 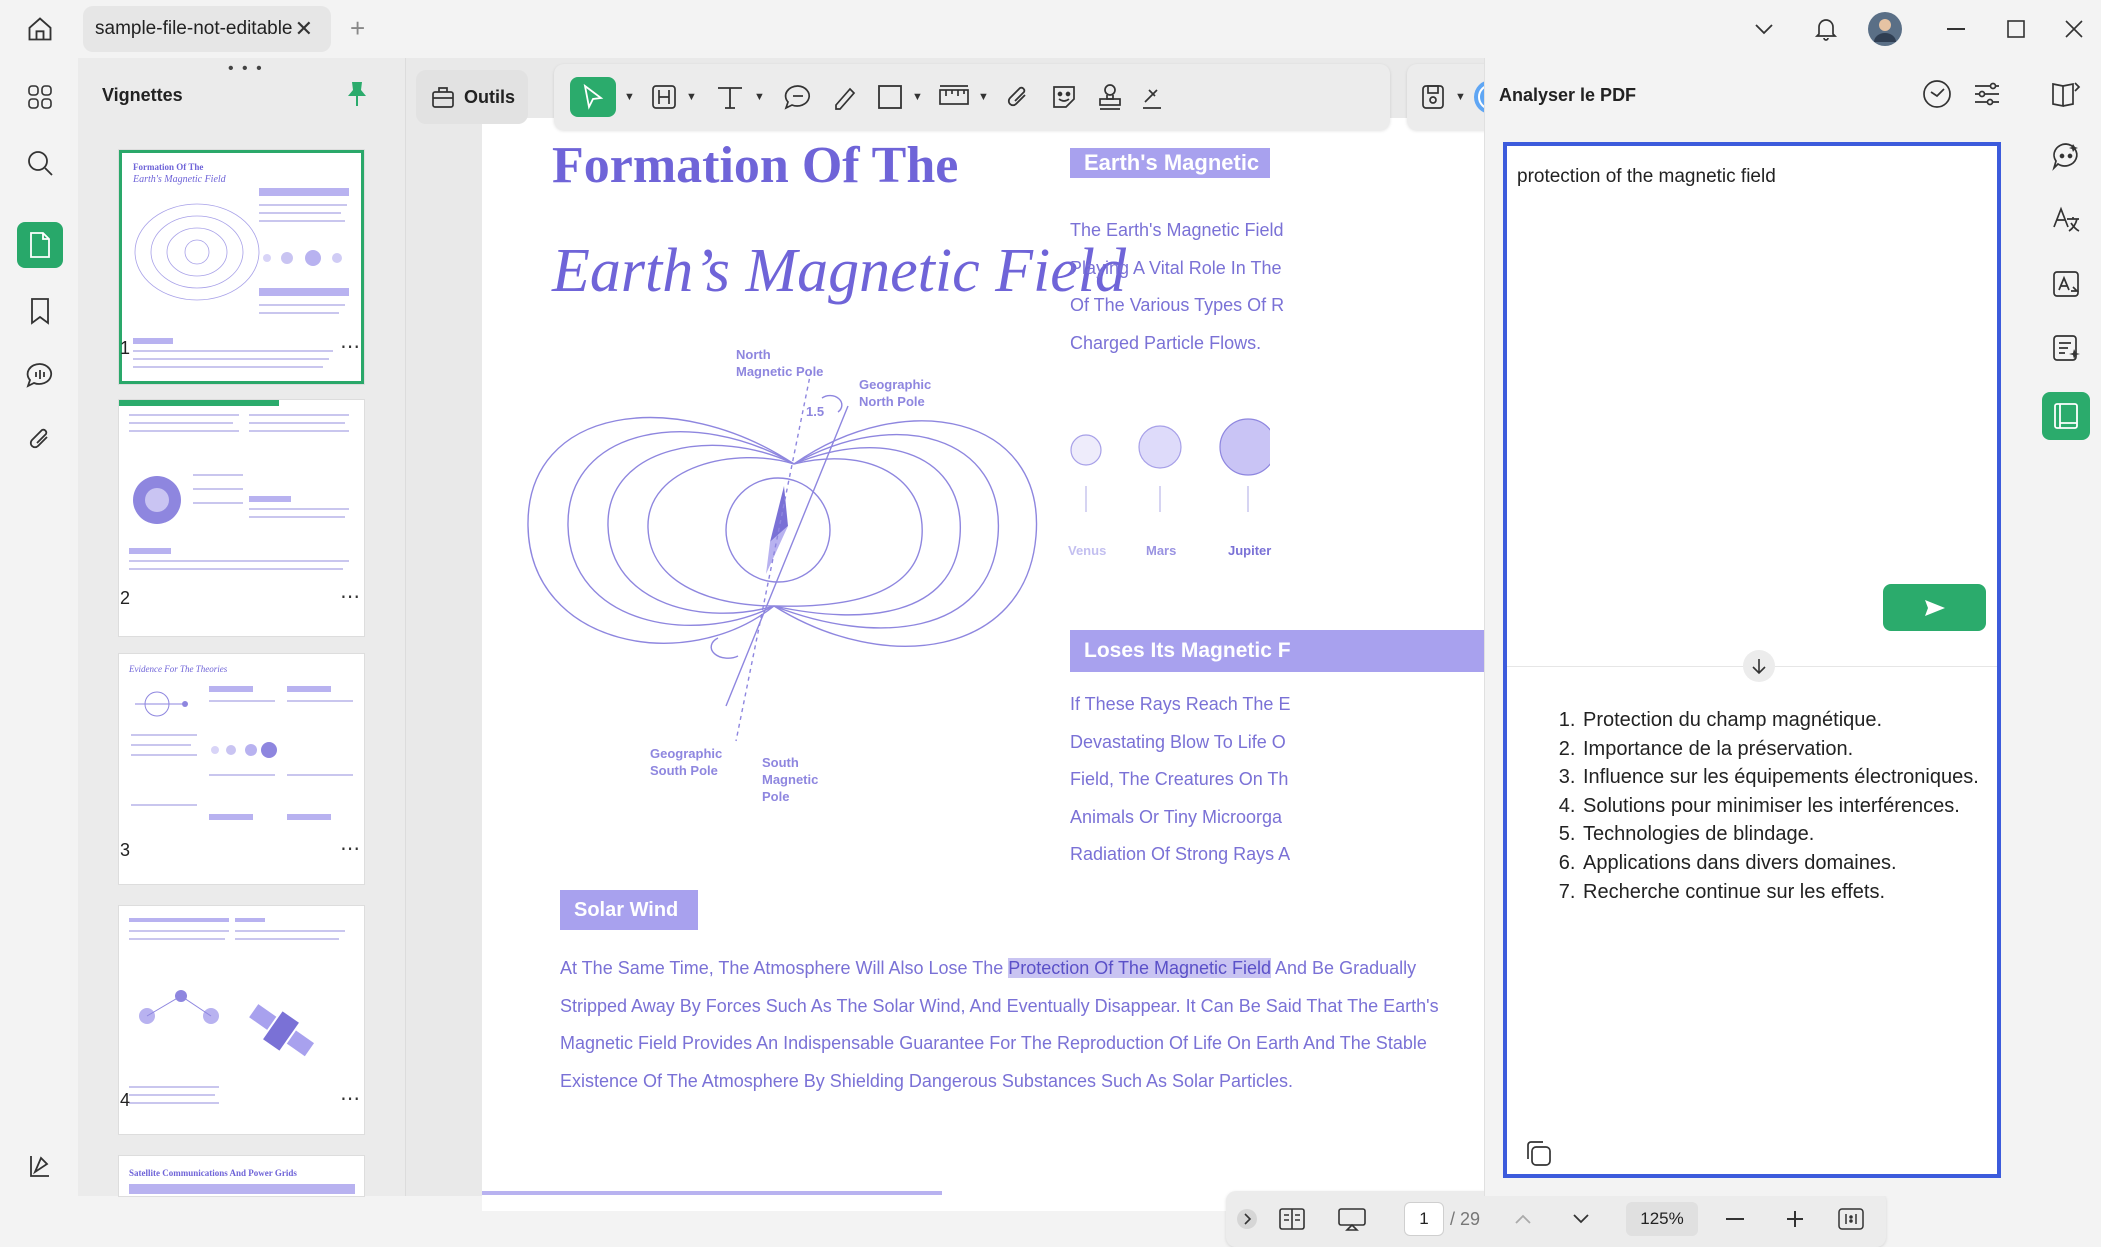 I want to click on maximize-icon, so click(x=2016, y=29).